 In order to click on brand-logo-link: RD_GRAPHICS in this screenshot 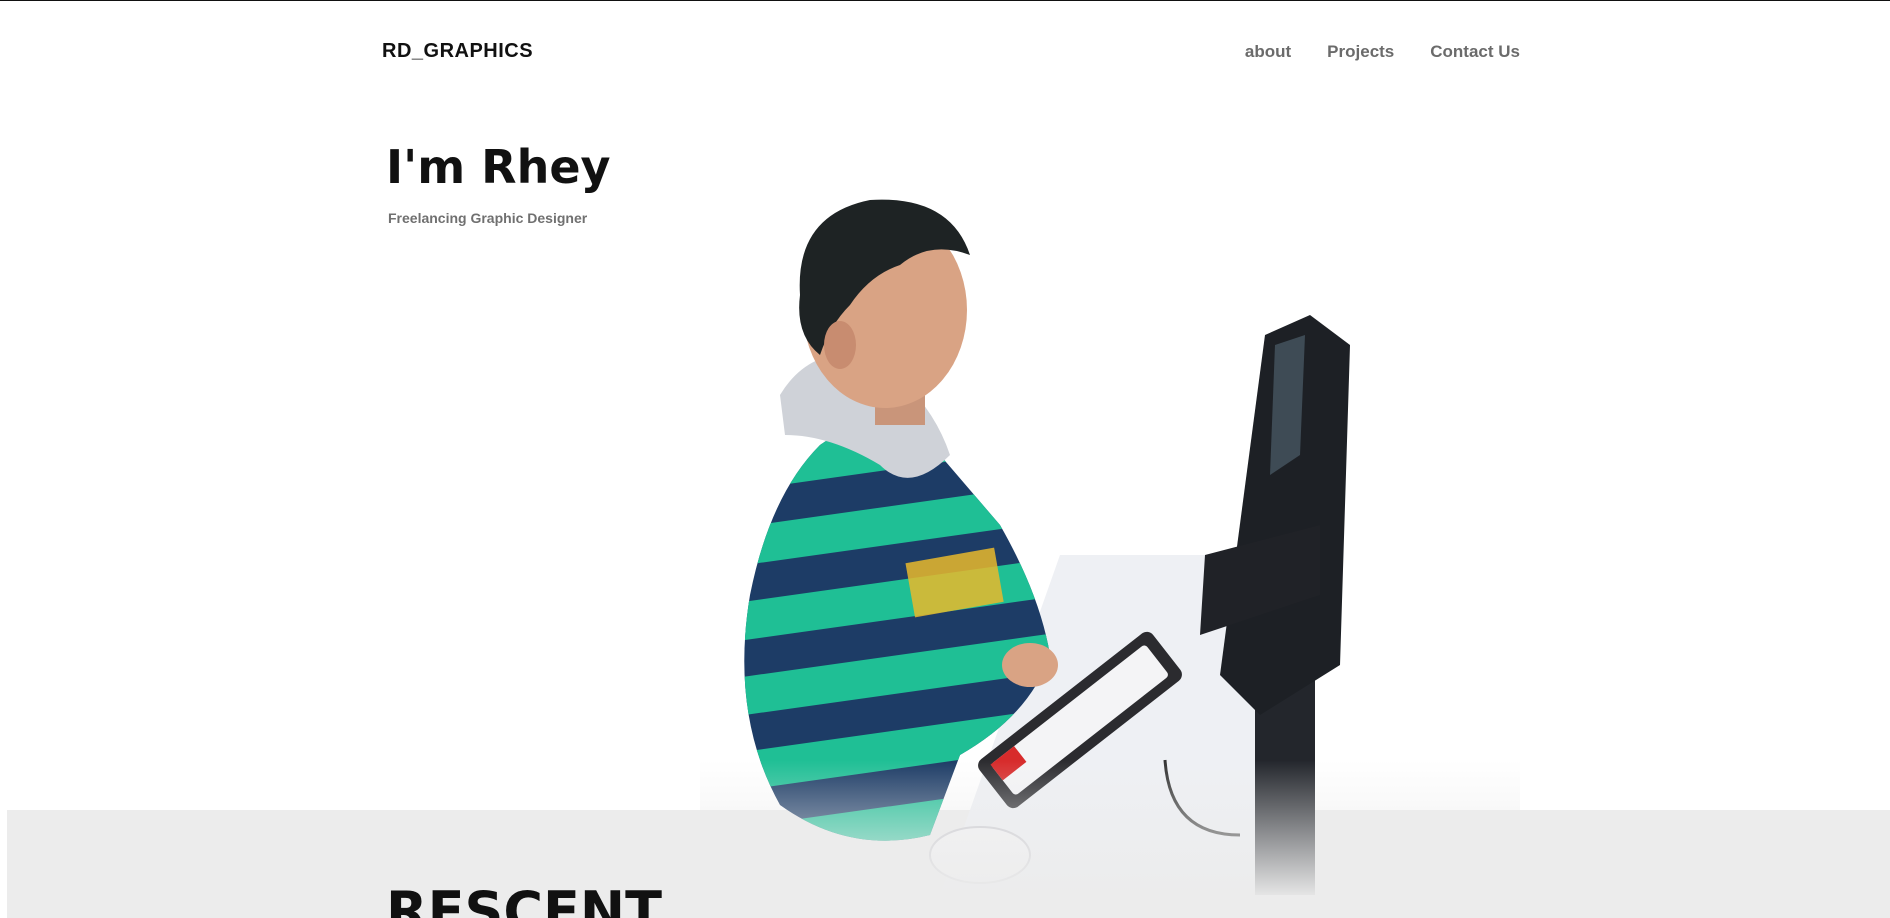, I will do `click(457, 51)`.